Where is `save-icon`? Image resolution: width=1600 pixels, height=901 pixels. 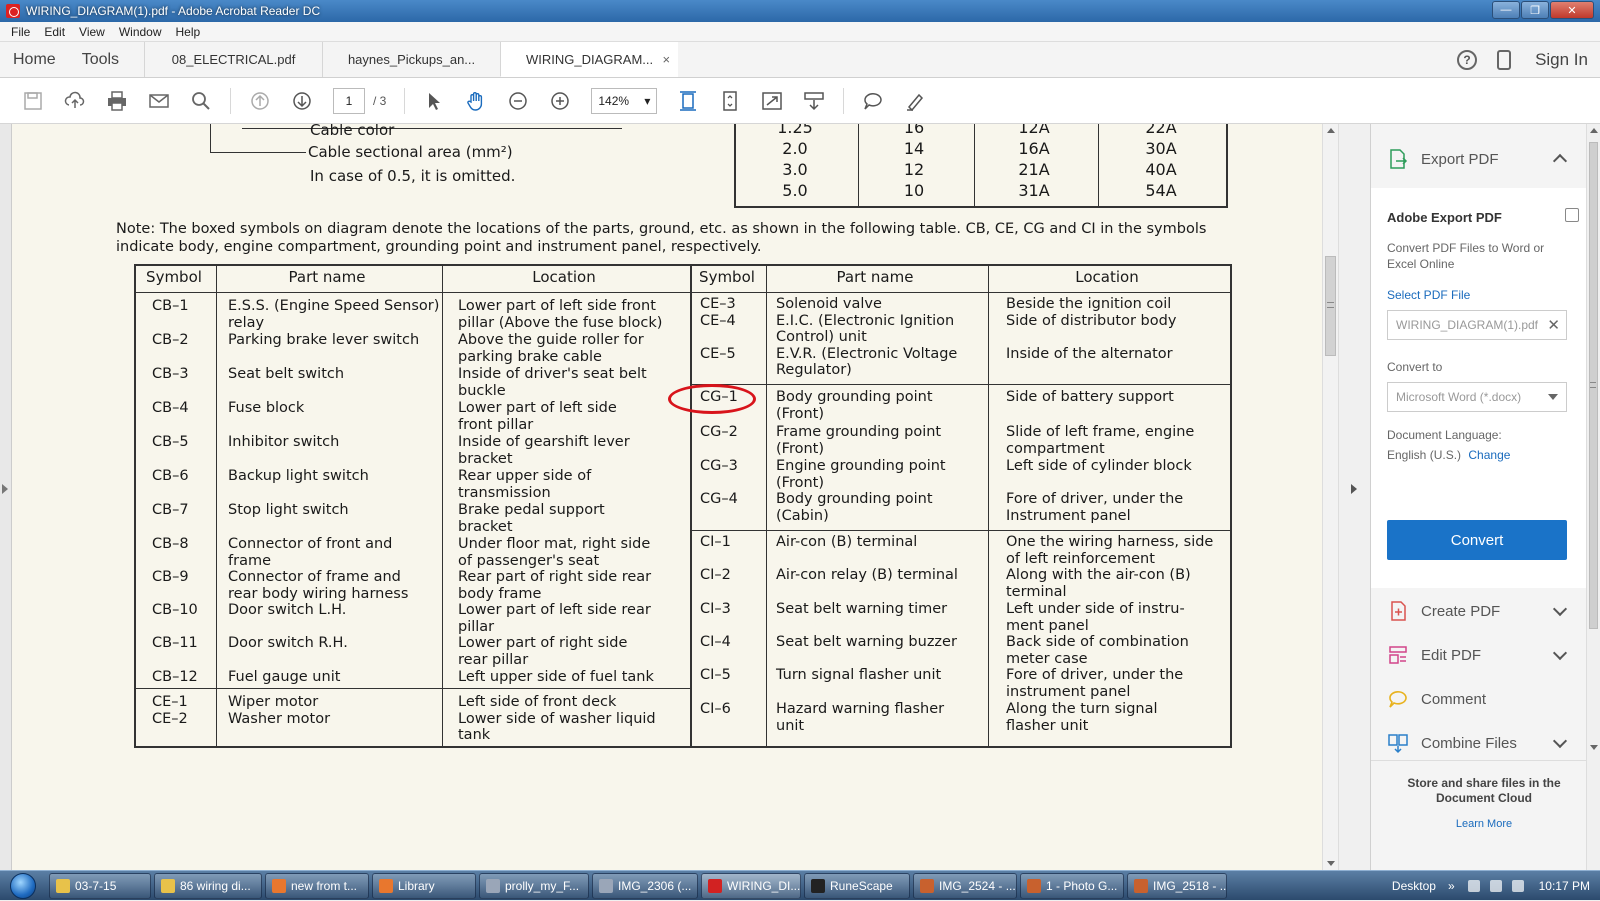 save-icon is located at coordinates (33, 101).